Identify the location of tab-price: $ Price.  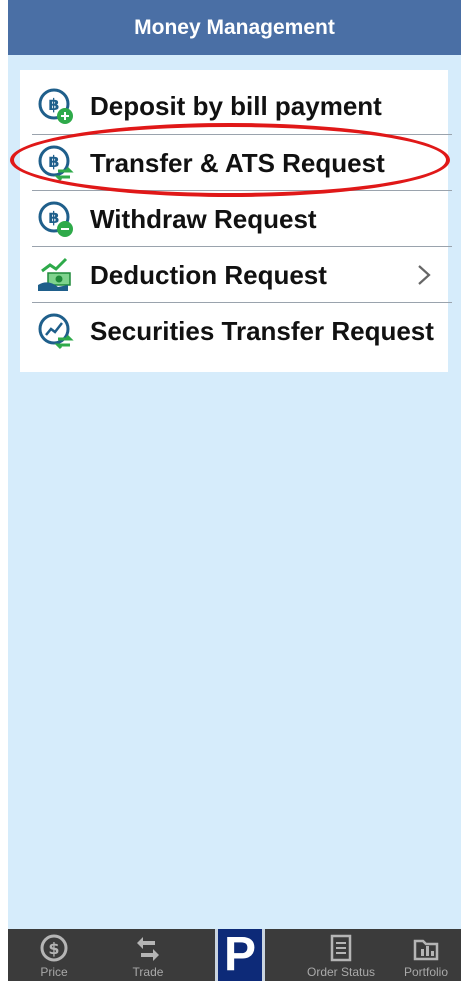
(54, 955).